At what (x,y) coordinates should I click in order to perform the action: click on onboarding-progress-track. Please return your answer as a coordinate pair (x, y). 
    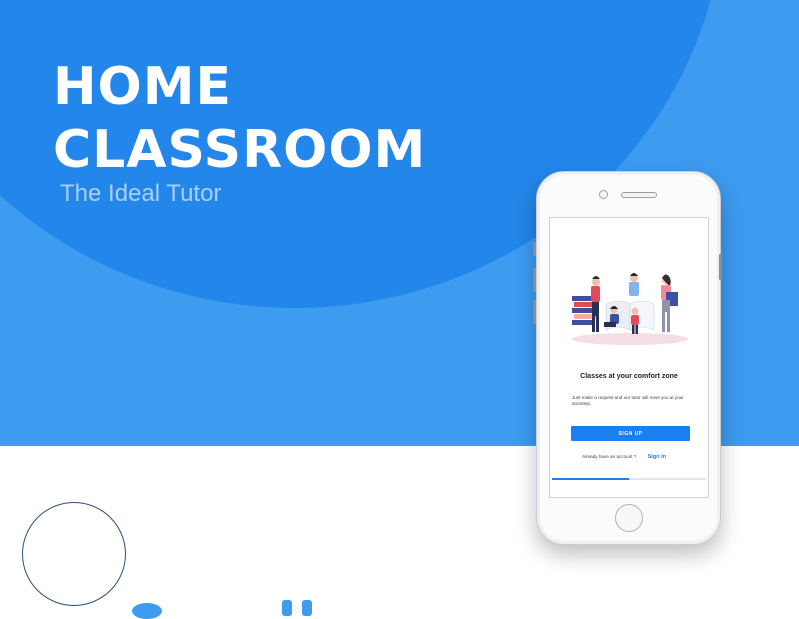
    Looking at the image, I should click on (629, 479).